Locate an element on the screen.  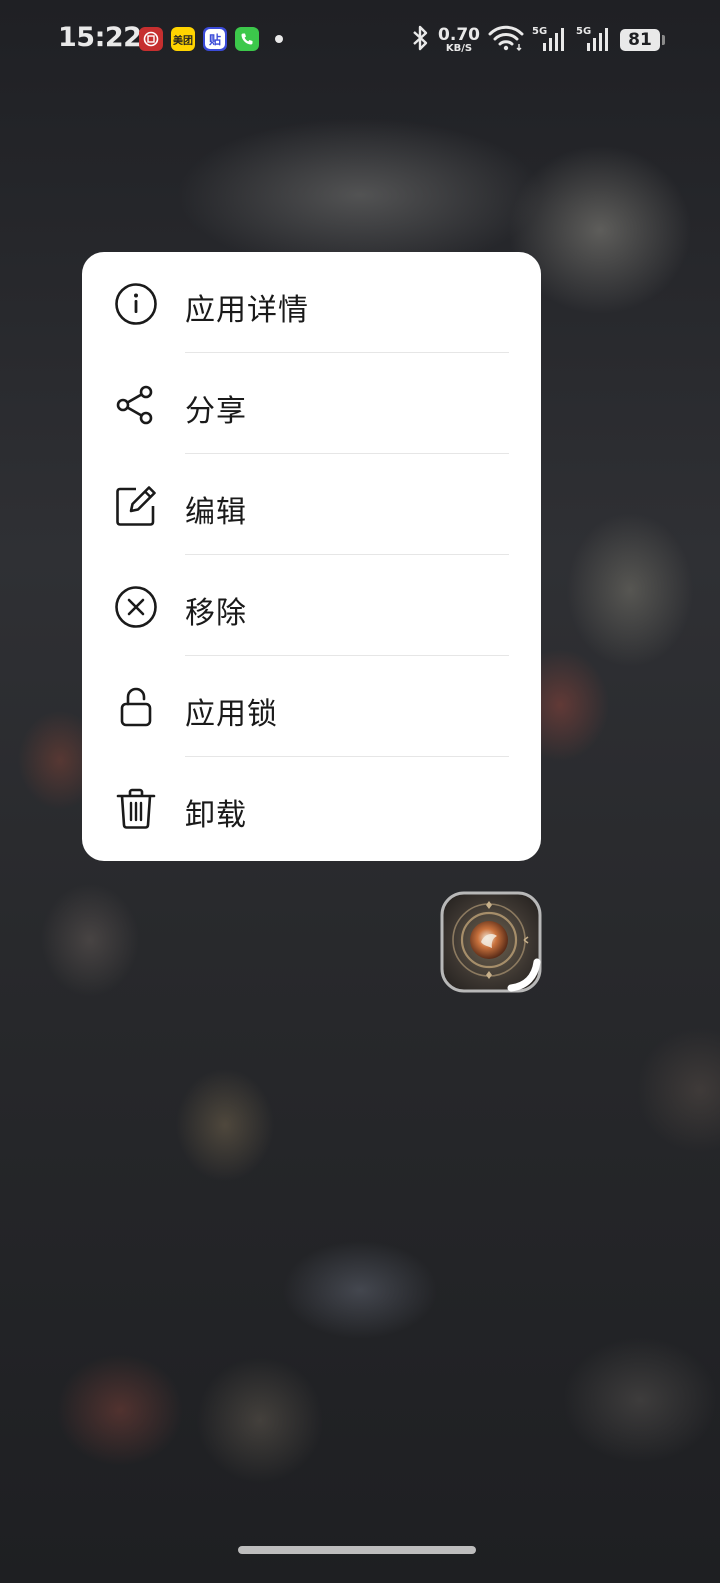
tieba-app-icon: 贴 is located at coordinates (215, 39).